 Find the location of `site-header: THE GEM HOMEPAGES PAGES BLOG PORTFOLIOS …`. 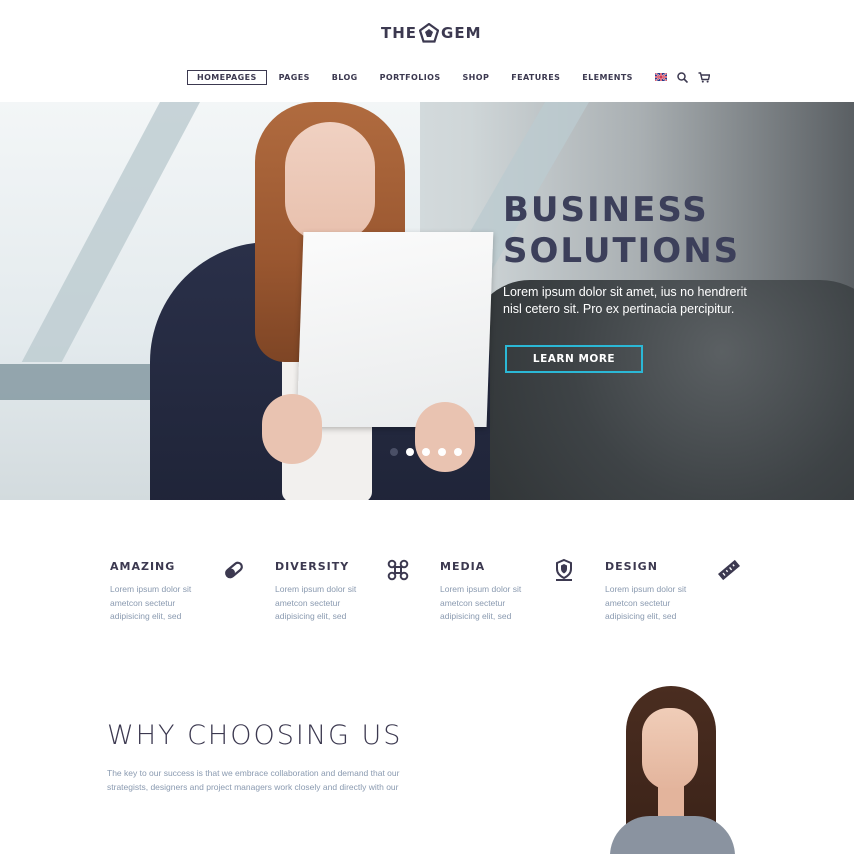

site-header: THE GEM HOMEPAGES PAGES BLOG PORTFOLIOS … is located at coordinates (427, 51).